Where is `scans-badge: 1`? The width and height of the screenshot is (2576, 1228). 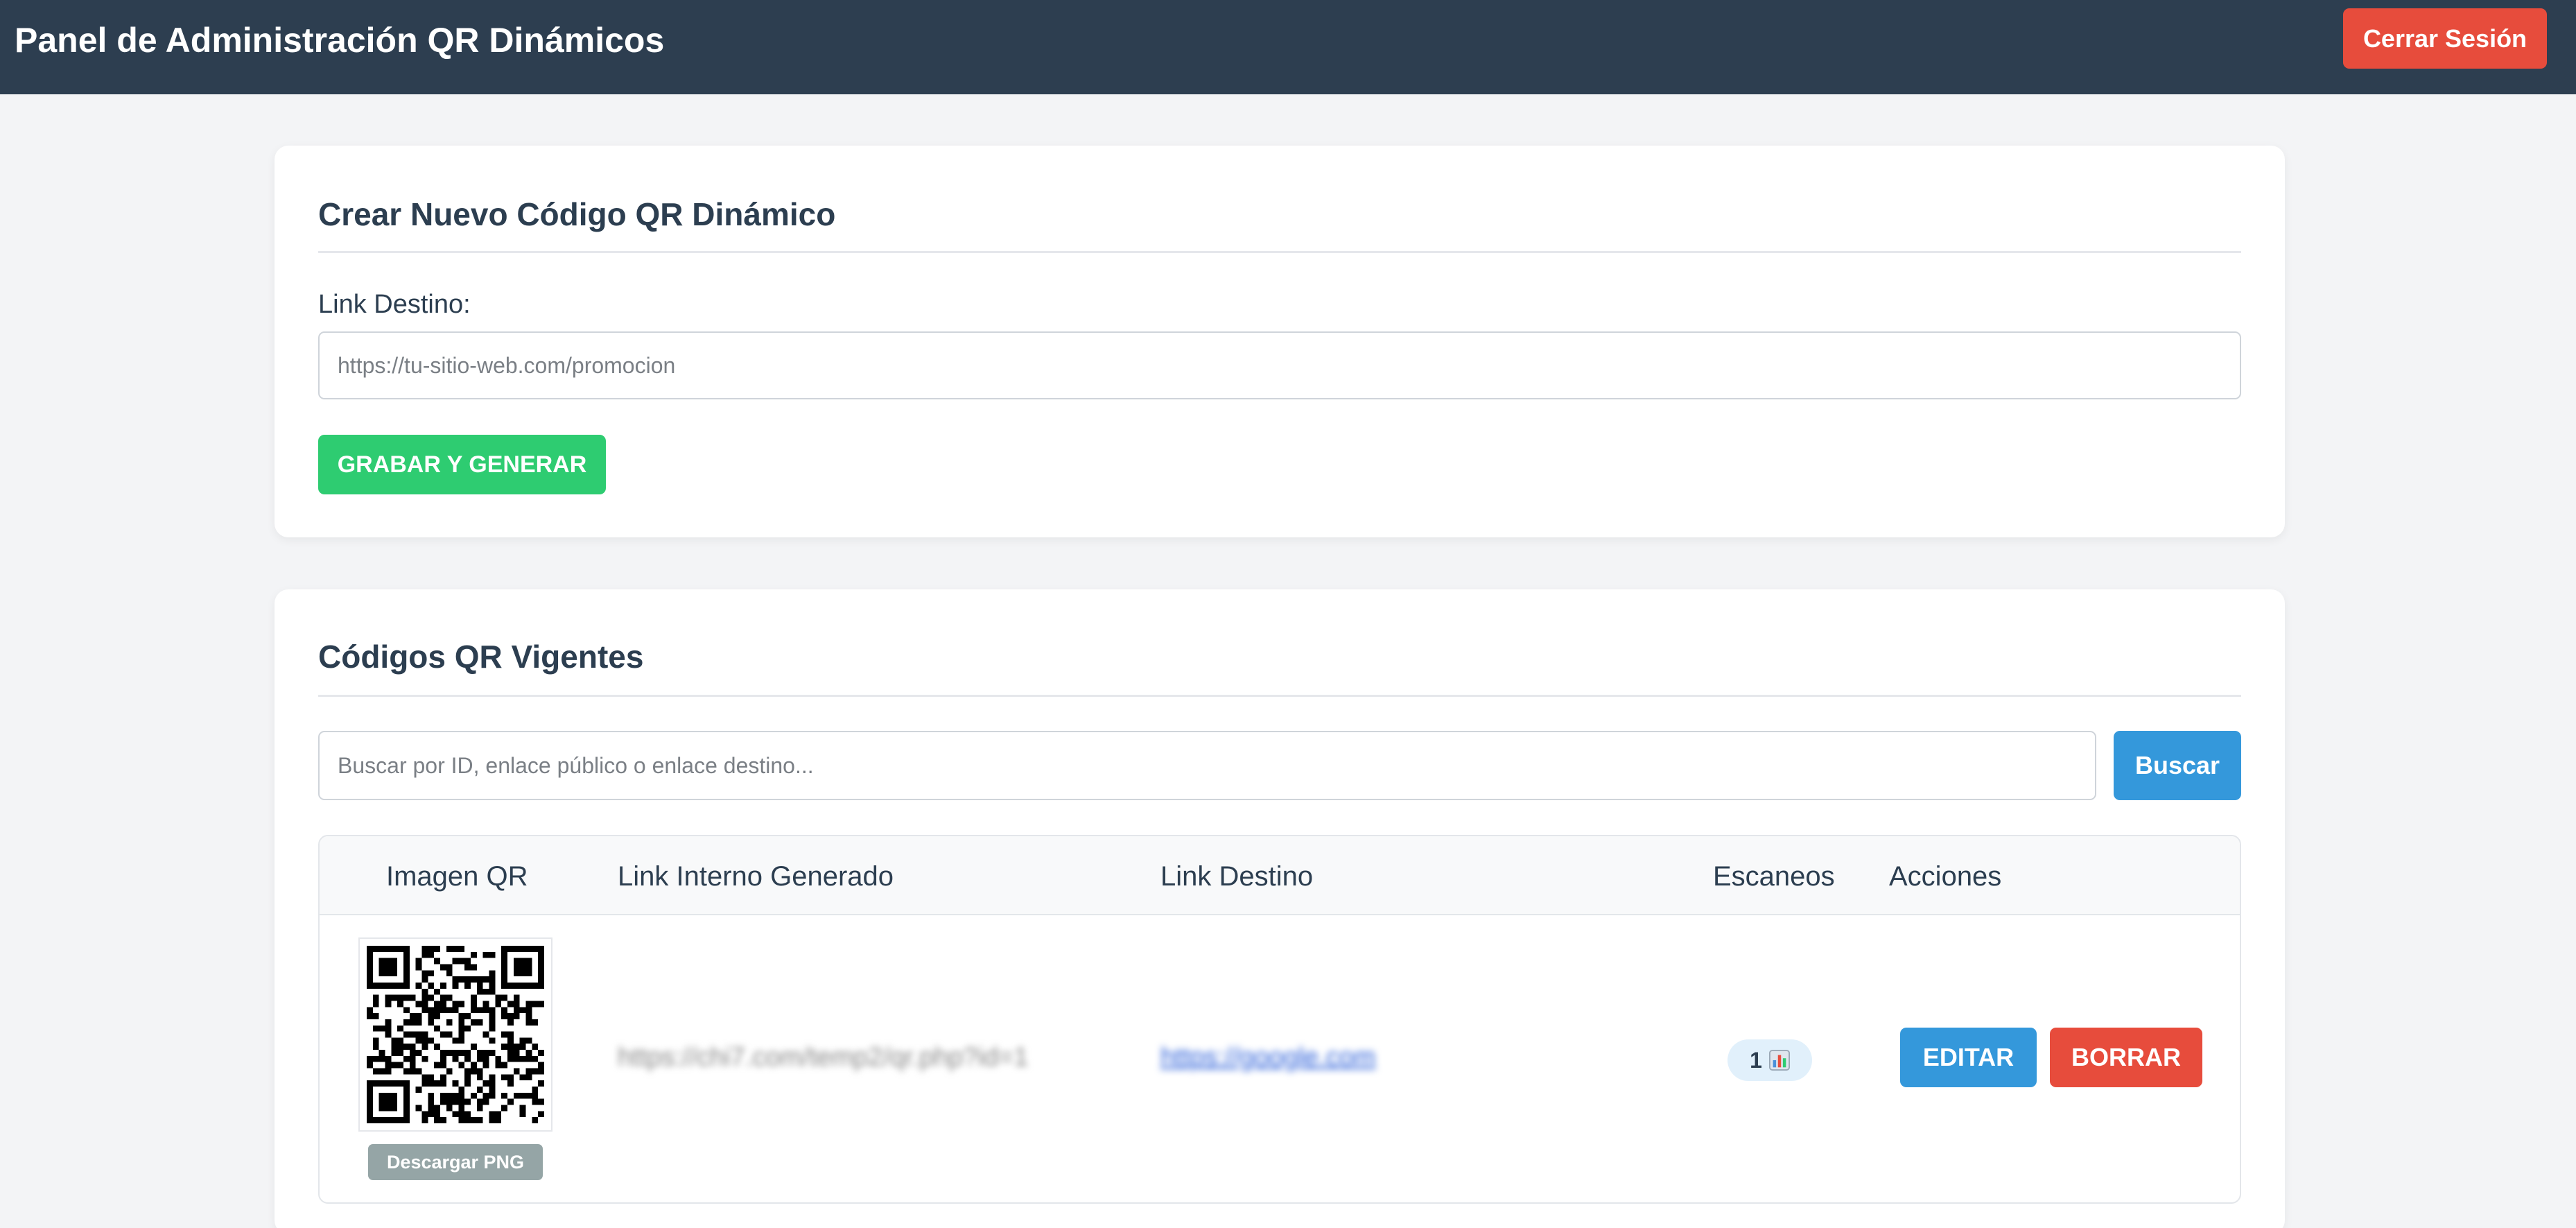 scans-badge: 1 is located at coordinates (1770, 1060).